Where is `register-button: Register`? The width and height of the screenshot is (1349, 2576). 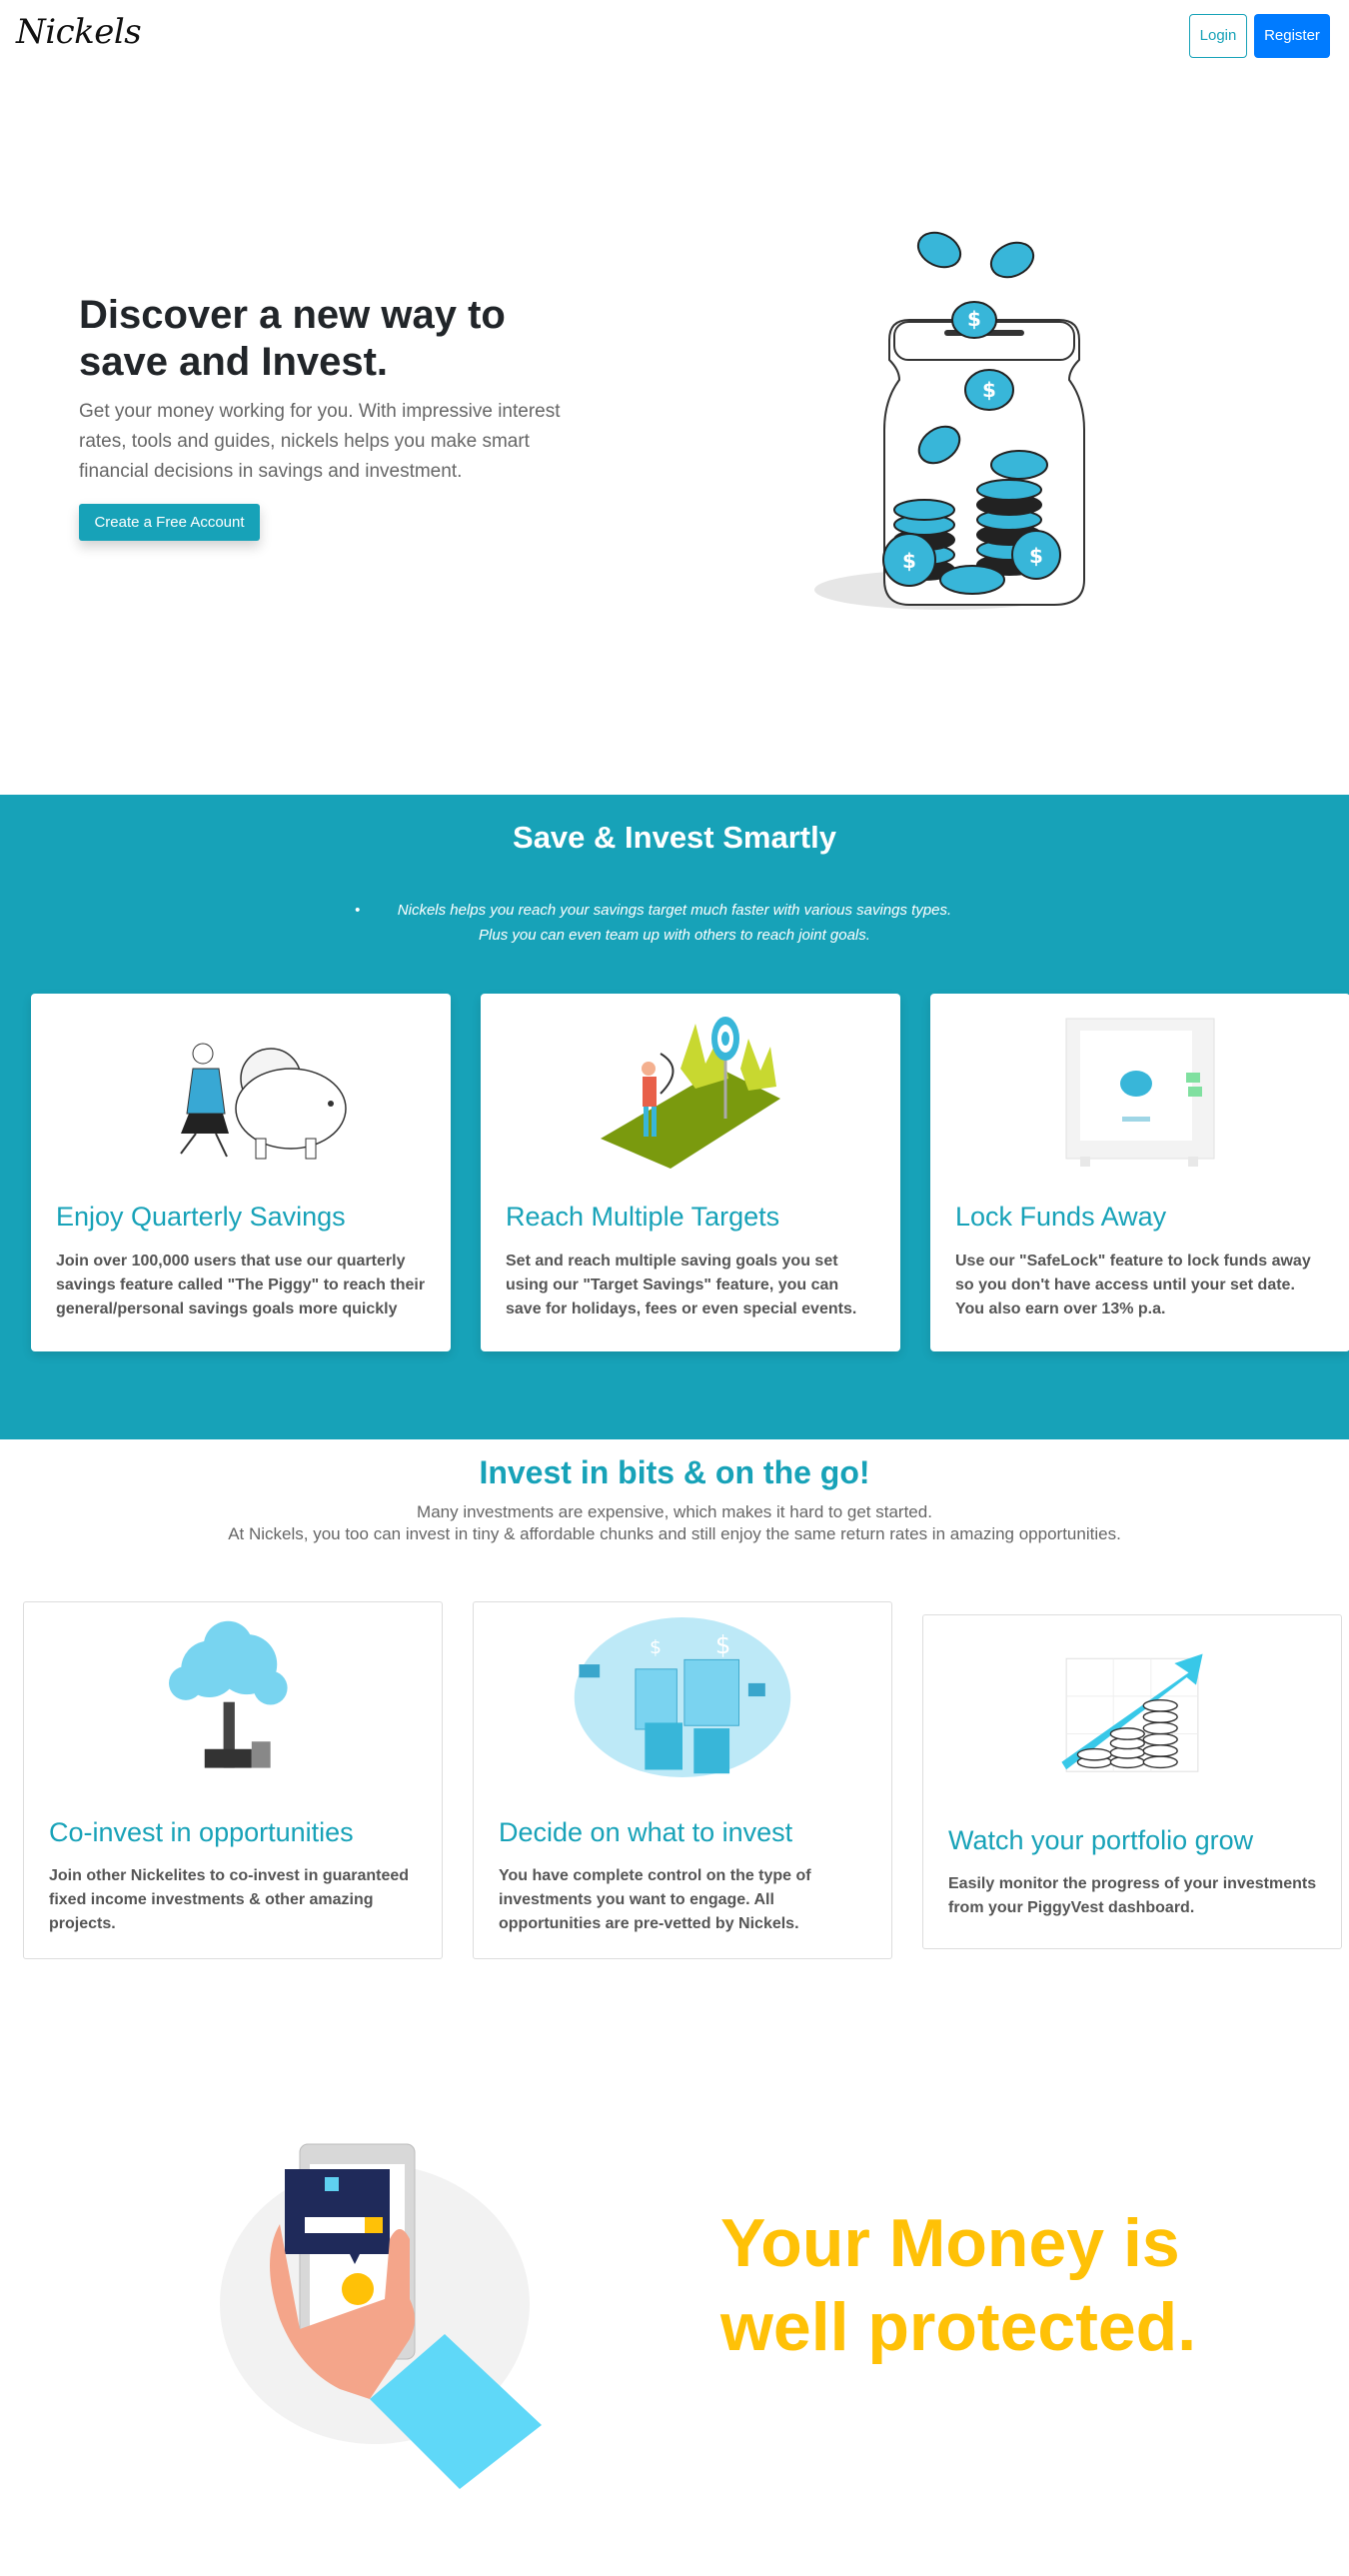
register-button: Register is located at coordinates (1292, 36).